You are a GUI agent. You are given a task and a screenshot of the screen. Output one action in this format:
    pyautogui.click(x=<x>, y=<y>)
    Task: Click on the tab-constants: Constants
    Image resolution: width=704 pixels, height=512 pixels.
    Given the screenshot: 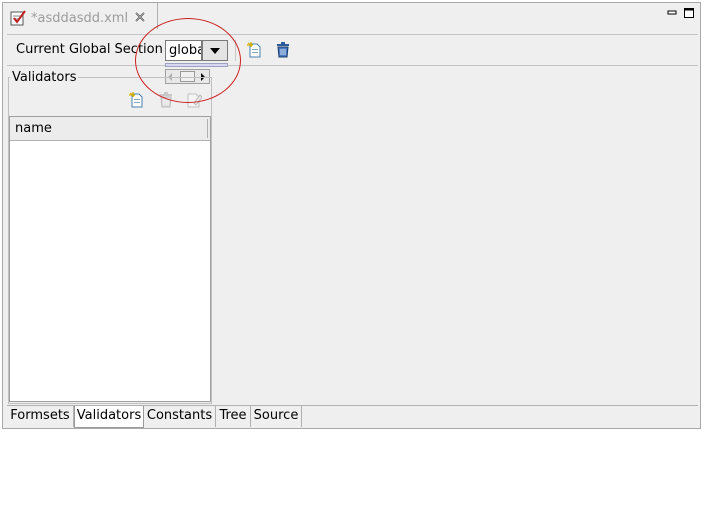 What is the action you would take?
    pyautogui.click(x=180, y=416)
    